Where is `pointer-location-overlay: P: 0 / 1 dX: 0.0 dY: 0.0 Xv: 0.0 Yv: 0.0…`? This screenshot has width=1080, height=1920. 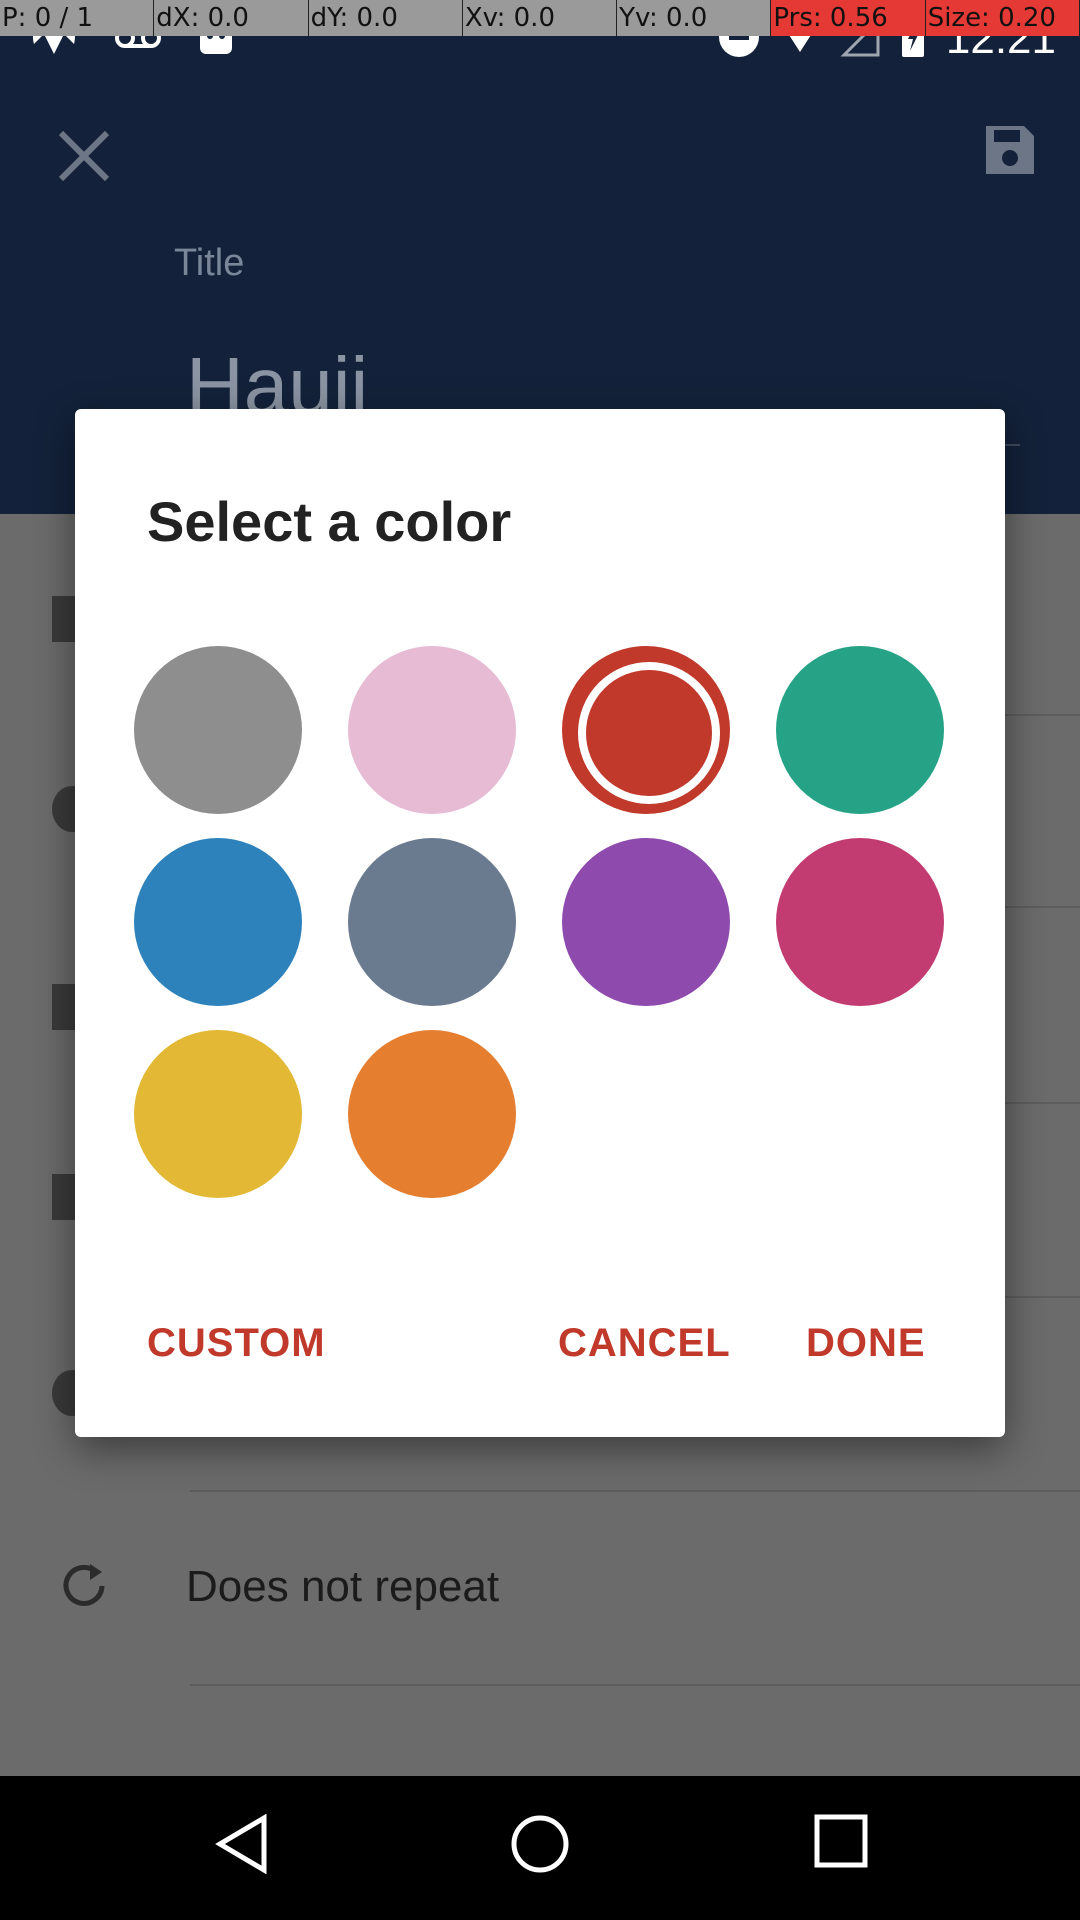 pointer-location-overlay: P: 0 / 1 dX: 0.0 dY: 0.0 Xv: 0.0 Yv: 0.0… is located at coordinates (540, 18).